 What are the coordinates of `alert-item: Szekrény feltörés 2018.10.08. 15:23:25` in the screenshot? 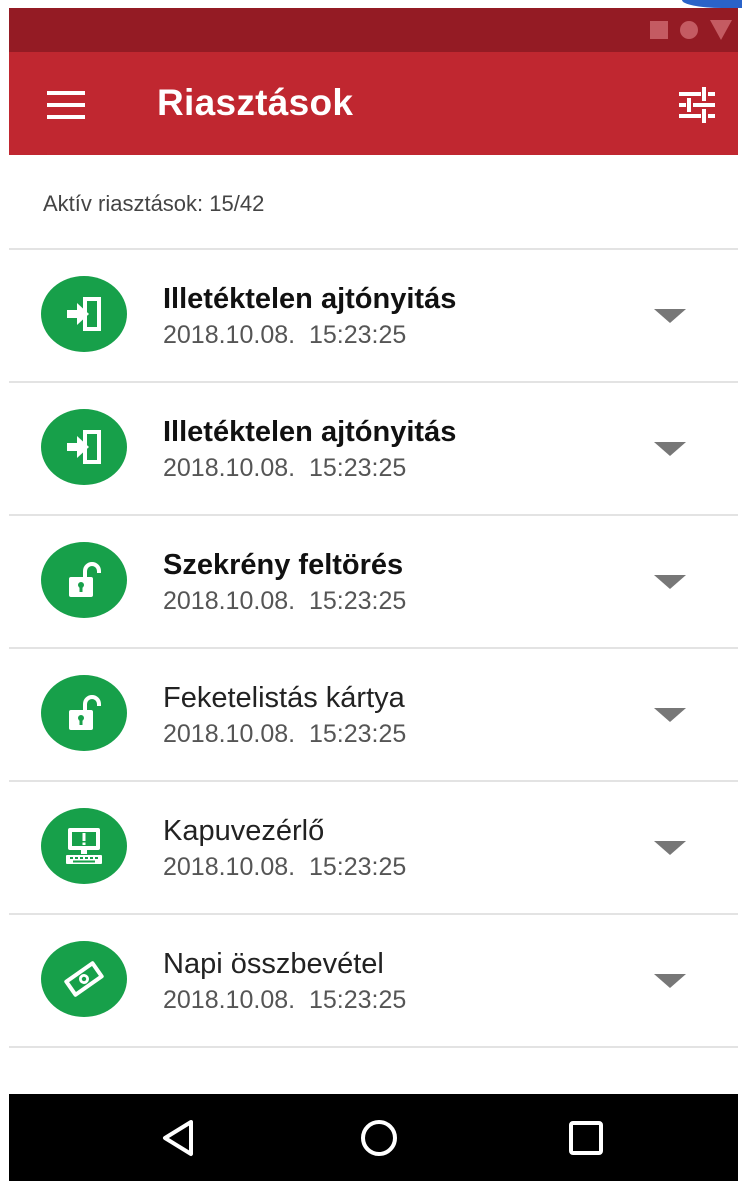 It's located at (373, 582).